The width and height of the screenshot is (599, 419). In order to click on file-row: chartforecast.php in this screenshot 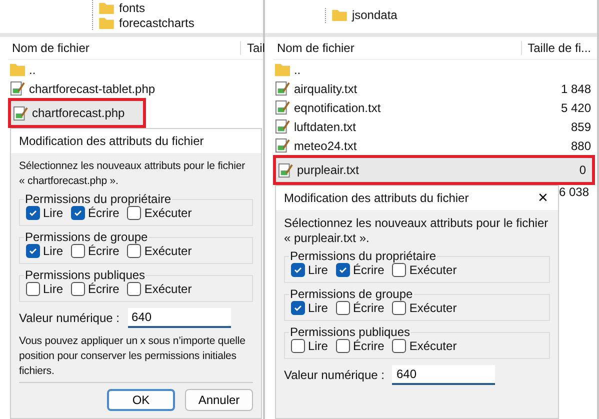, I will do `click(77, 113)`.